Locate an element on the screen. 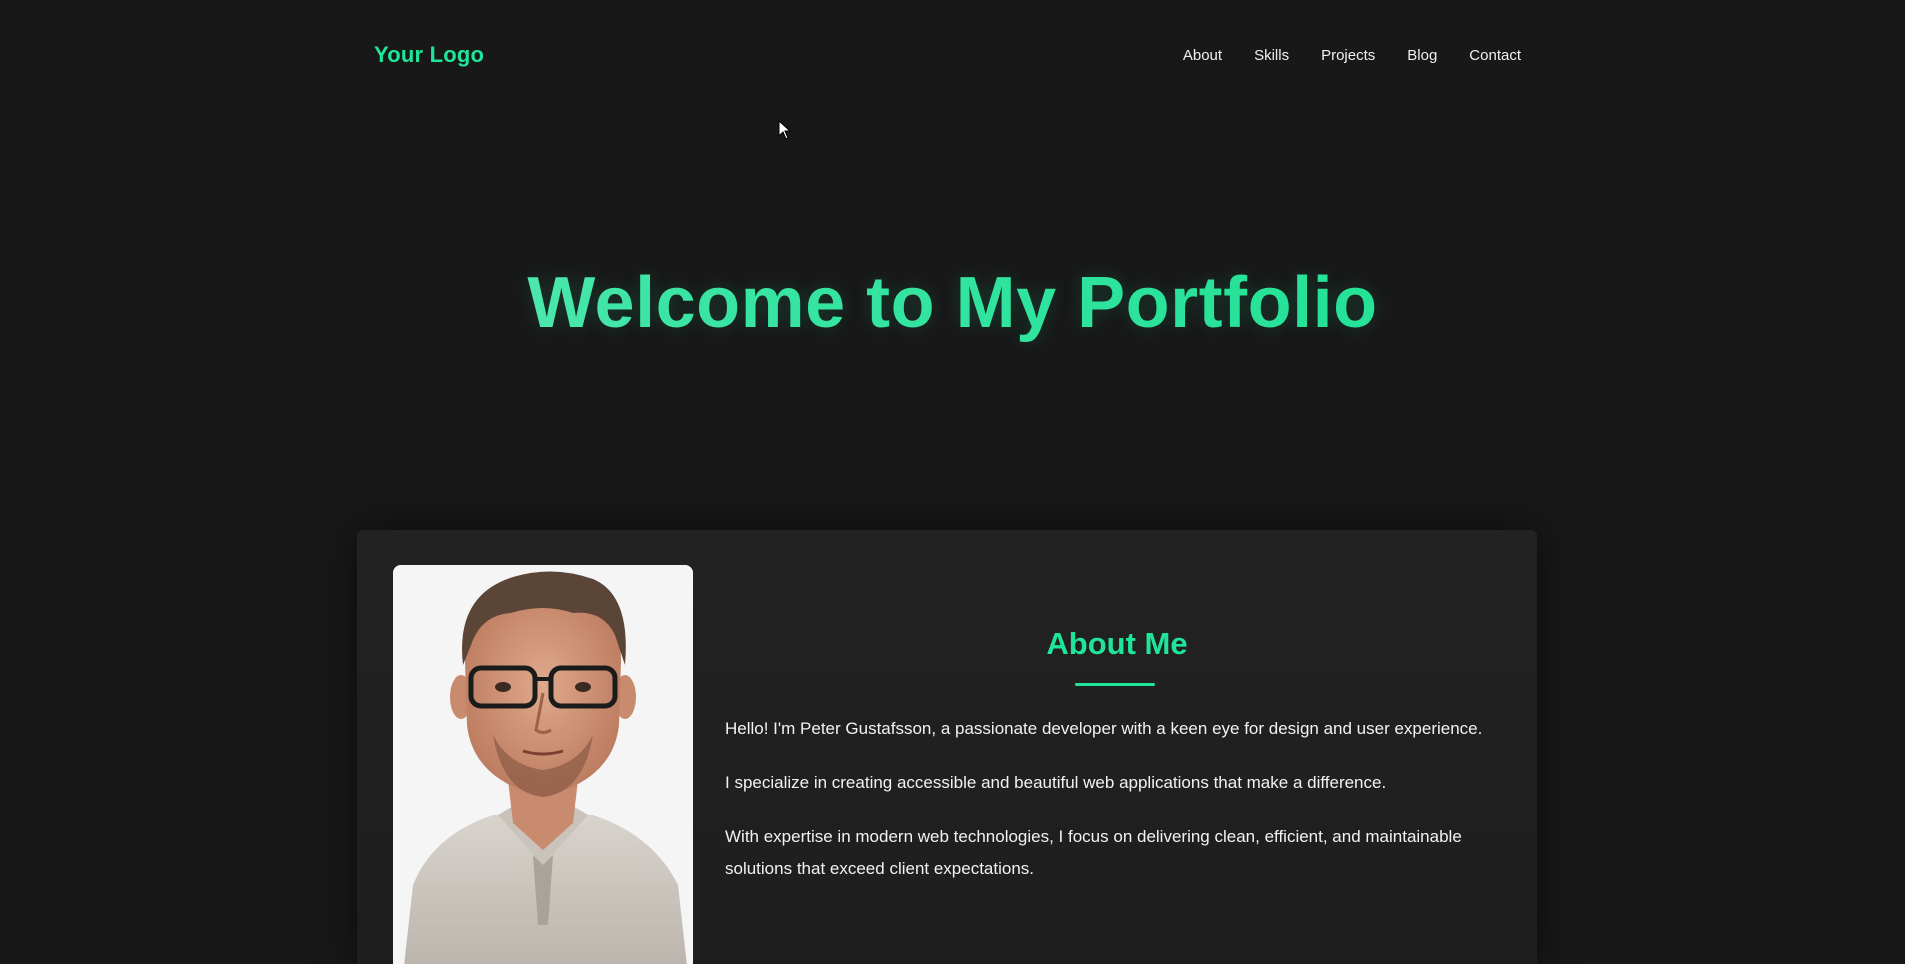 The image size is (1905, 964). nav-link-projects: Projects is located at coordinates (1348, 55).